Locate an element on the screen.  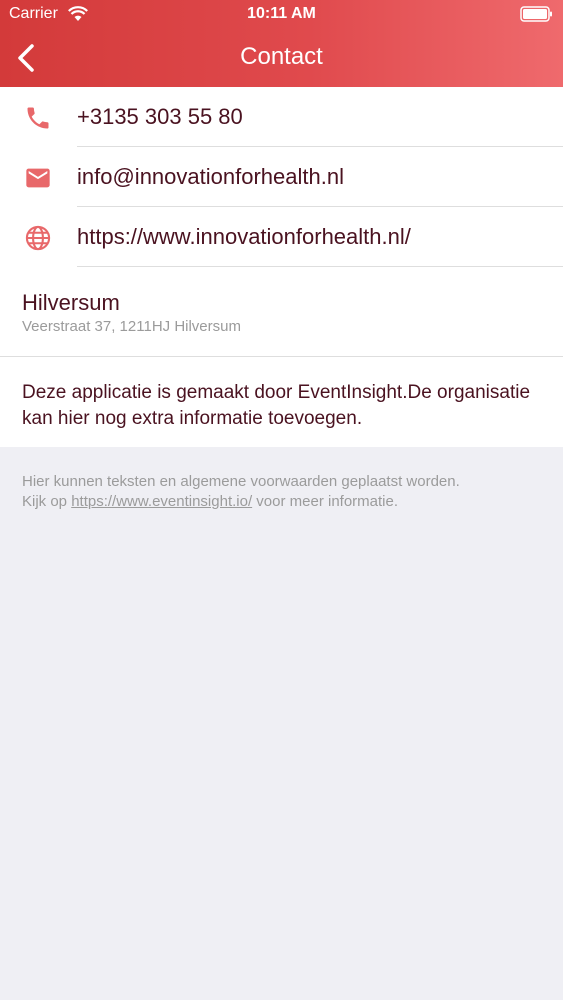
website-url: https://www.innovationforhealth.nl/ is located at coordinates (244, 237).